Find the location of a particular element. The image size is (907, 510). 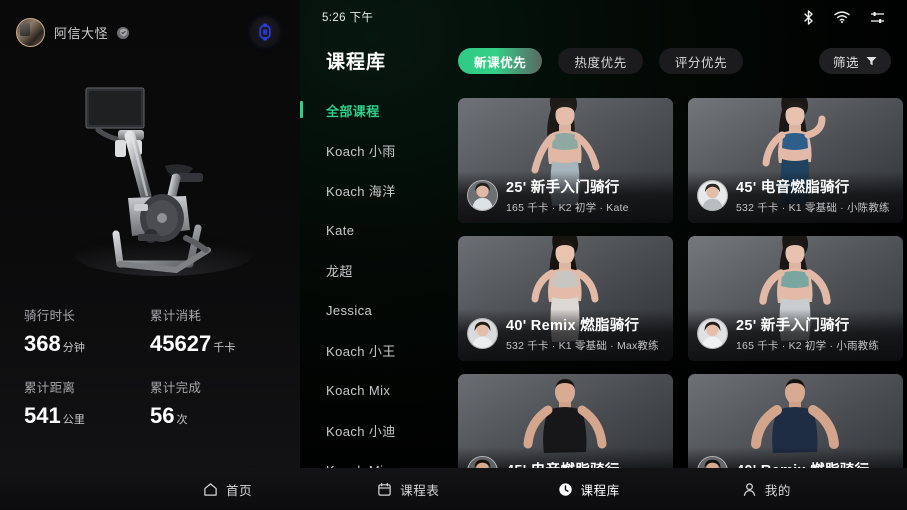

stat-label: 累计完成 is located at coordinates (176, 388).